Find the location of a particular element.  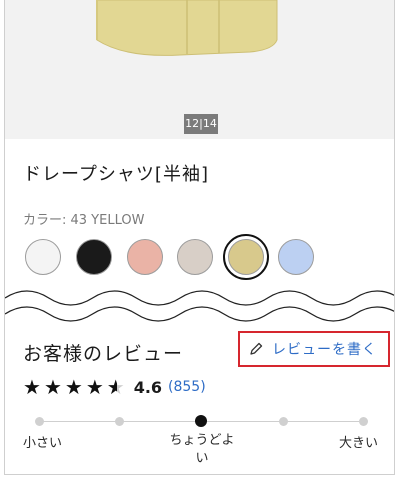

color-label: カラー: 43 YELLOW is located at coordinates (84, 220).